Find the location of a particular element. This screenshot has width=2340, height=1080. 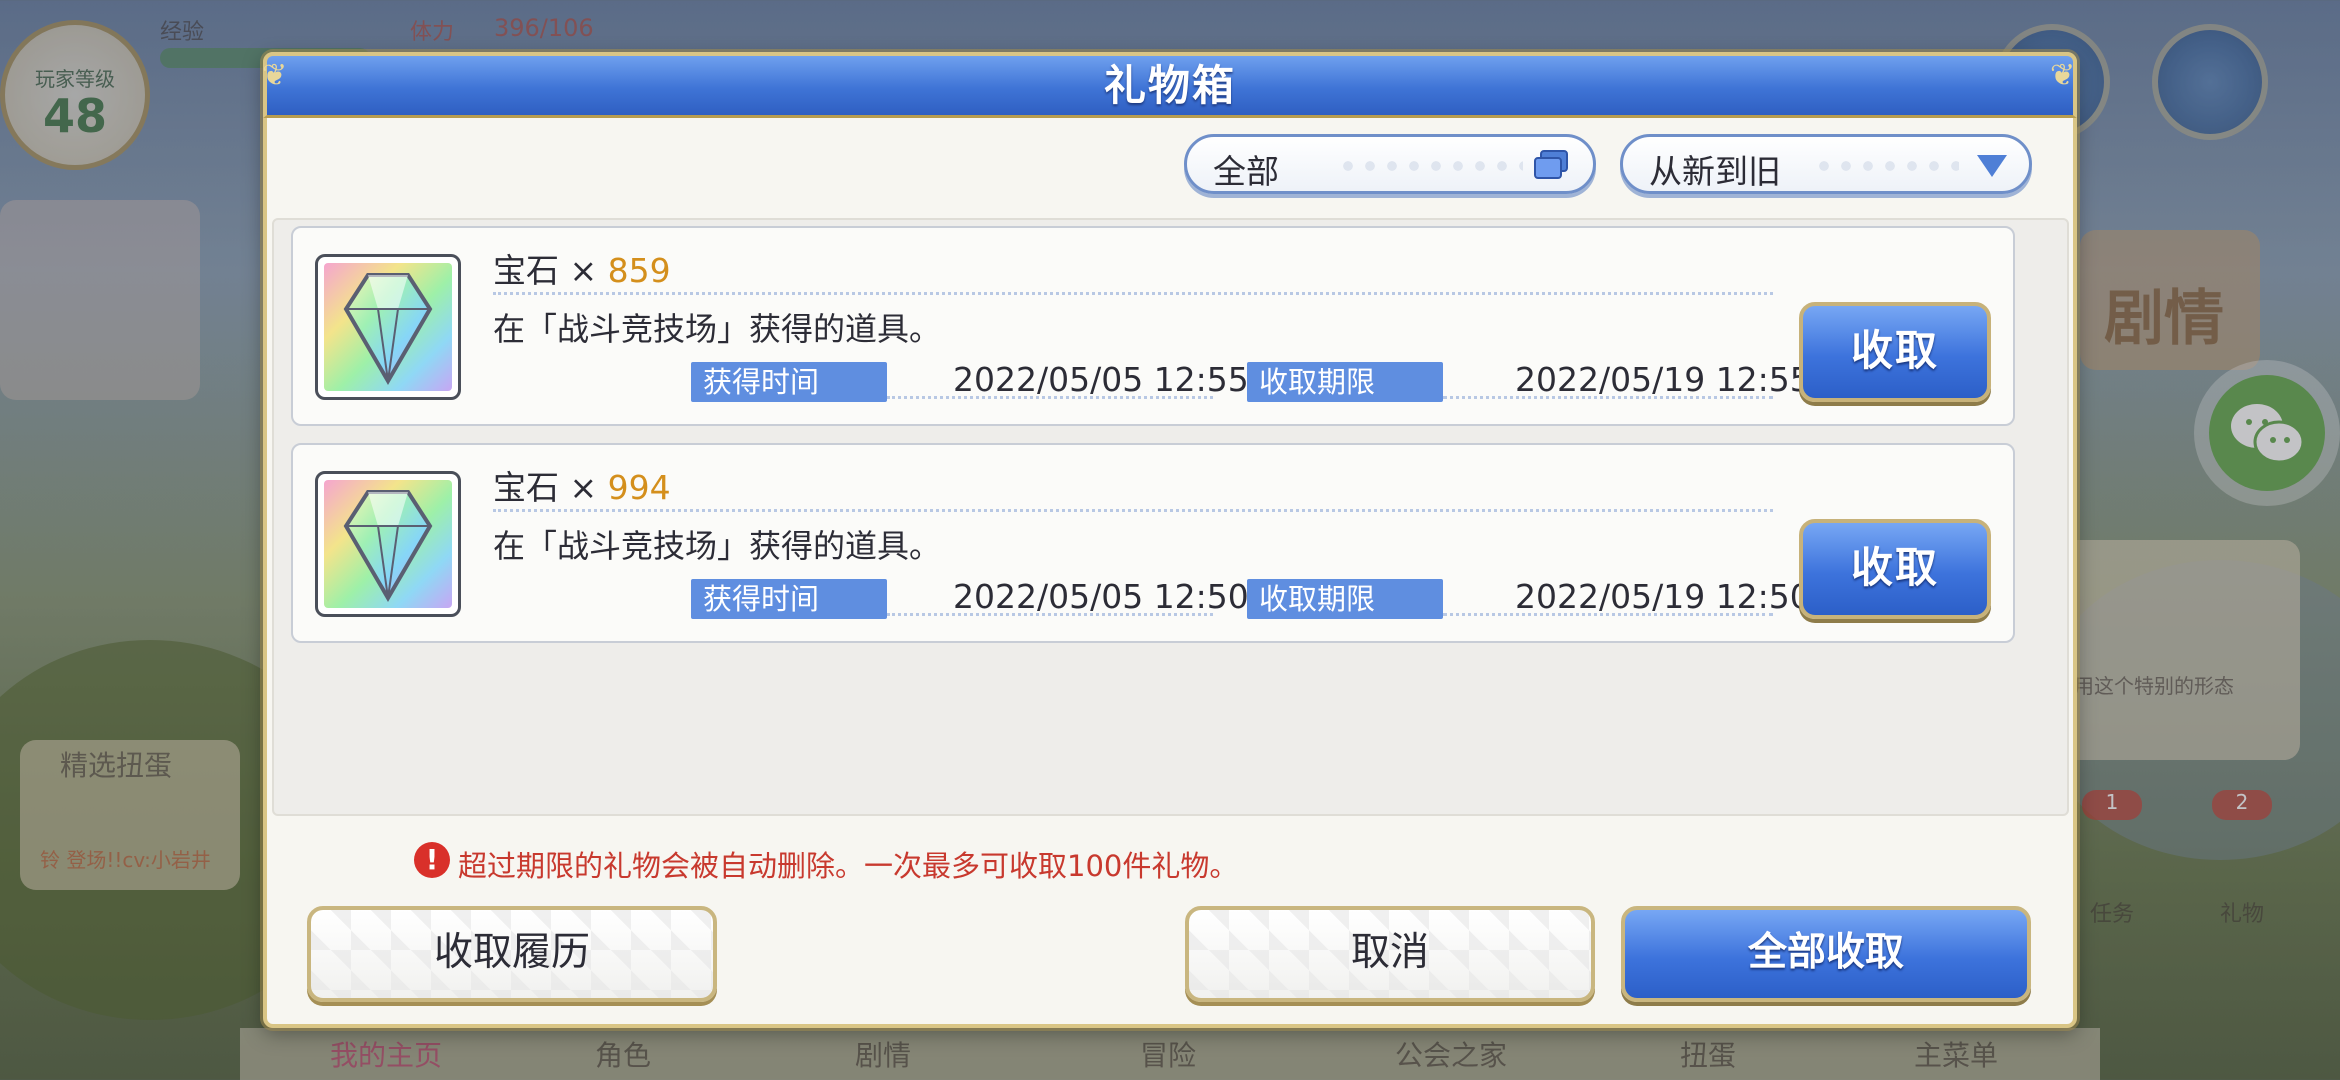

sort-dropdown: 从新到旧 is located at coordinates (1826, 164).